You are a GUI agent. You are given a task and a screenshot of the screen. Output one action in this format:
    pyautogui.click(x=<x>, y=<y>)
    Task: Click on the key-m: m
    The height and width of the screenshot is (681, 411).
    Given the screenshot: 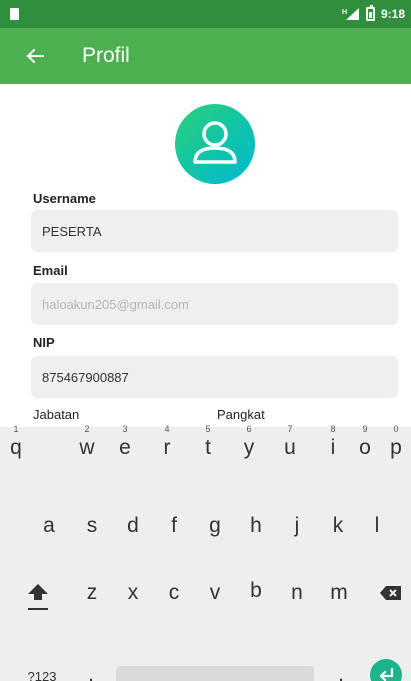 What is the action you would take?
    pyautogui.click(x=339, y=593)
    